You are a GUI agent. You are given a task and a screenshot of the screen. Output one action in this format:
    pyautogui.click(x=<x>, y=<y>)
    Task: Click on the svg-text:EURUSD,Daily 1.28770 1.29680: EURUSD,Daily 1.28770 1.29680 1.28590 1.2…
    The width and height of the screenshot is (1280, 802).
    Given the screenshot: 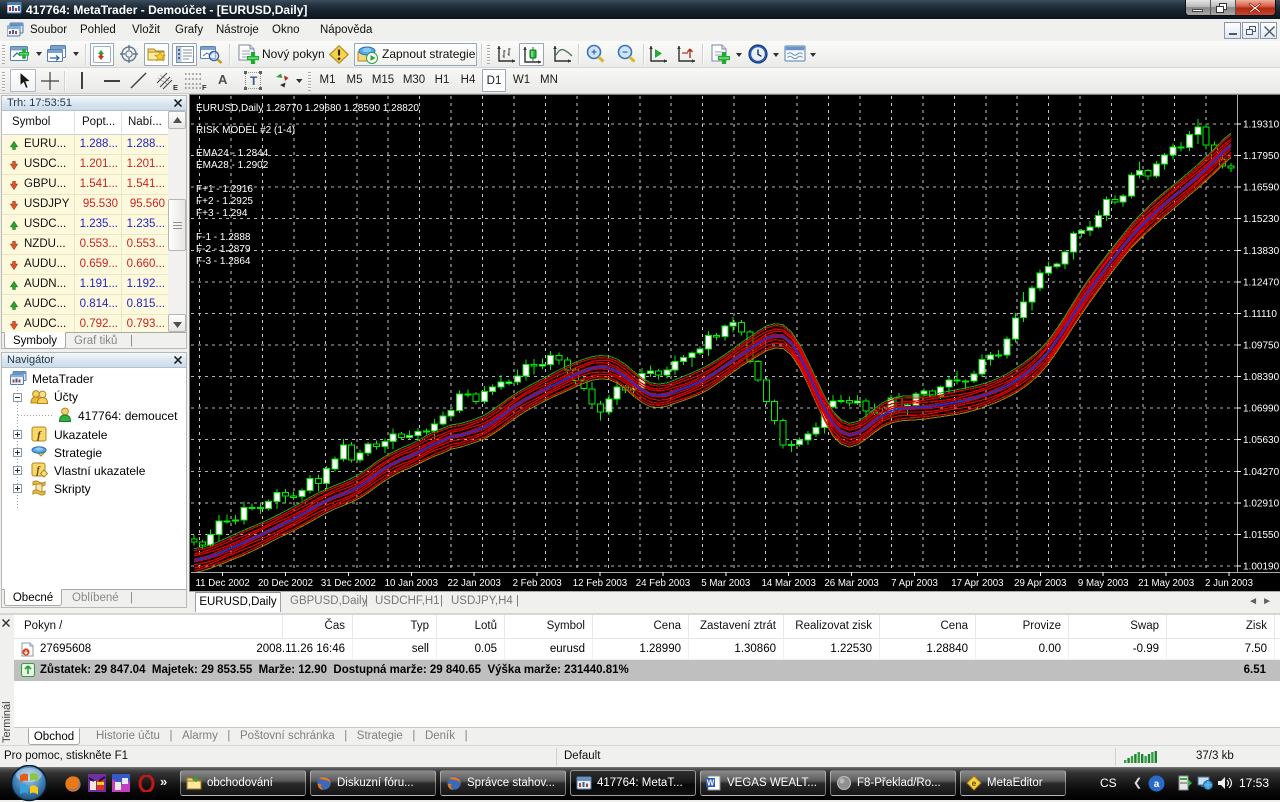 What is the action you would take?
    pyautogui.click(x=307, y=108)
    